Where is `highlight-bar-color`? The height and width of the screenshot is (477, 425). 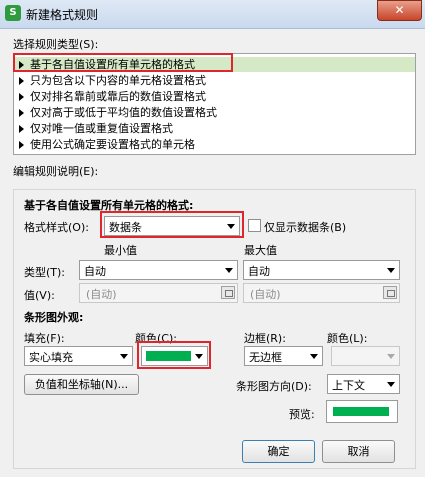
highlight-bar-color is located at coordinates (174, 355).